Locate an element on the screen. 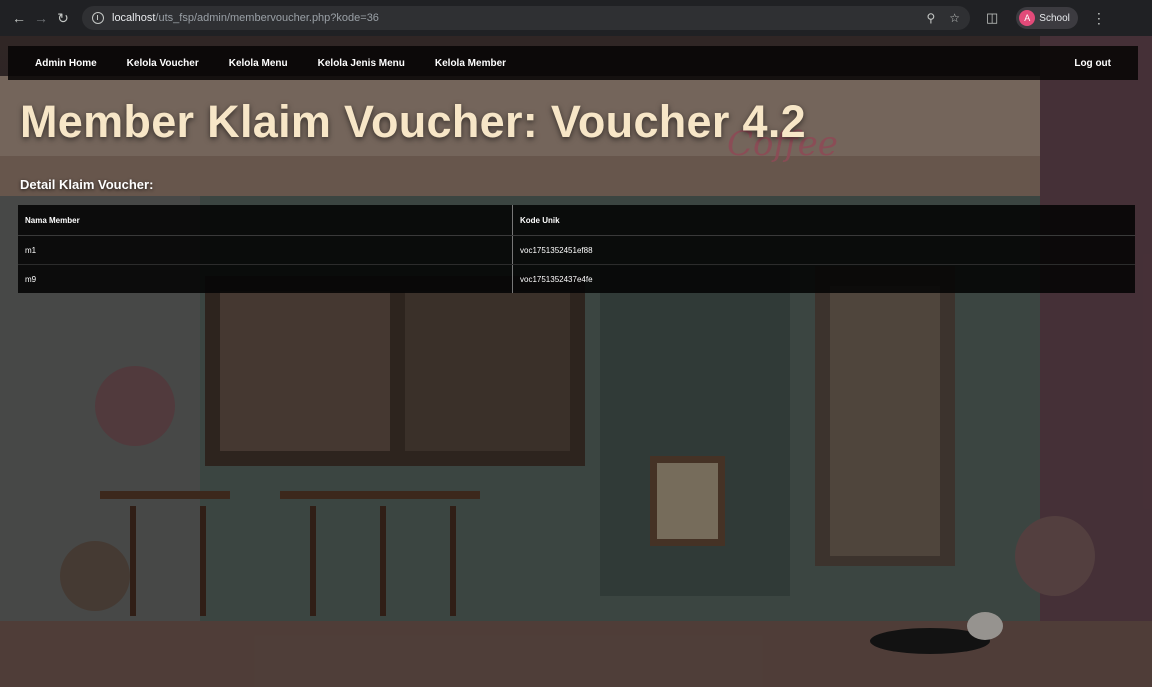  nav-admin-home: Admin Home is located at coordinates (66, 63).